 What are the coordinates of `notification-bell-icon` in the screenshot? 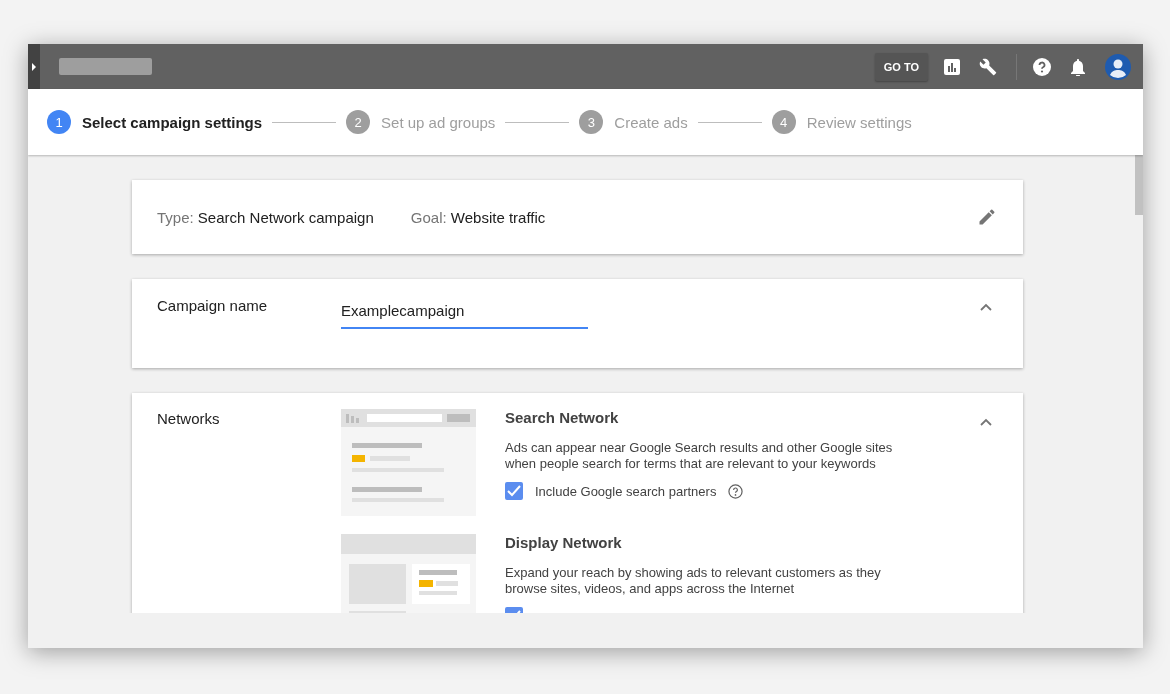 It's located at (1078, 66).